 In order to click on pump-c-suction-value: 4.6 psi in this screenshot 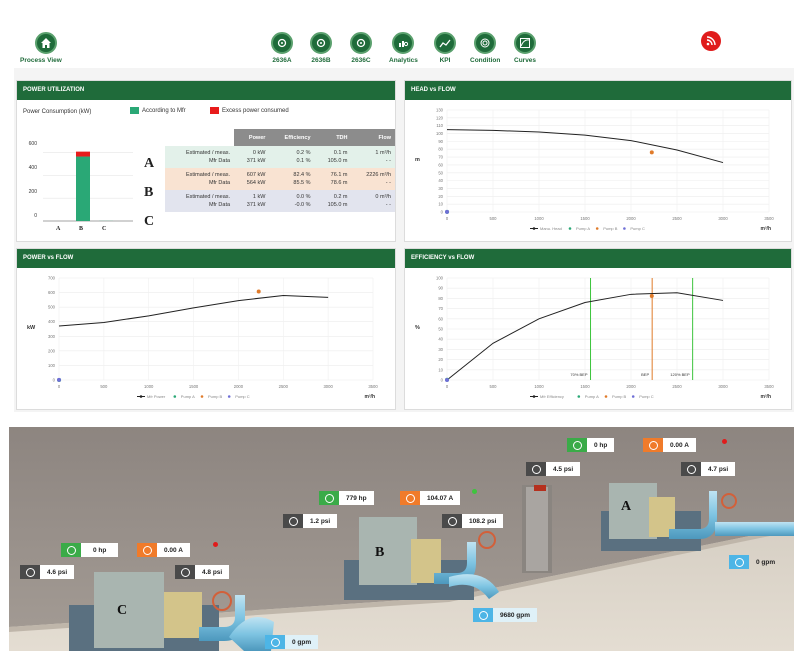, I will do `click(57, 572)`.